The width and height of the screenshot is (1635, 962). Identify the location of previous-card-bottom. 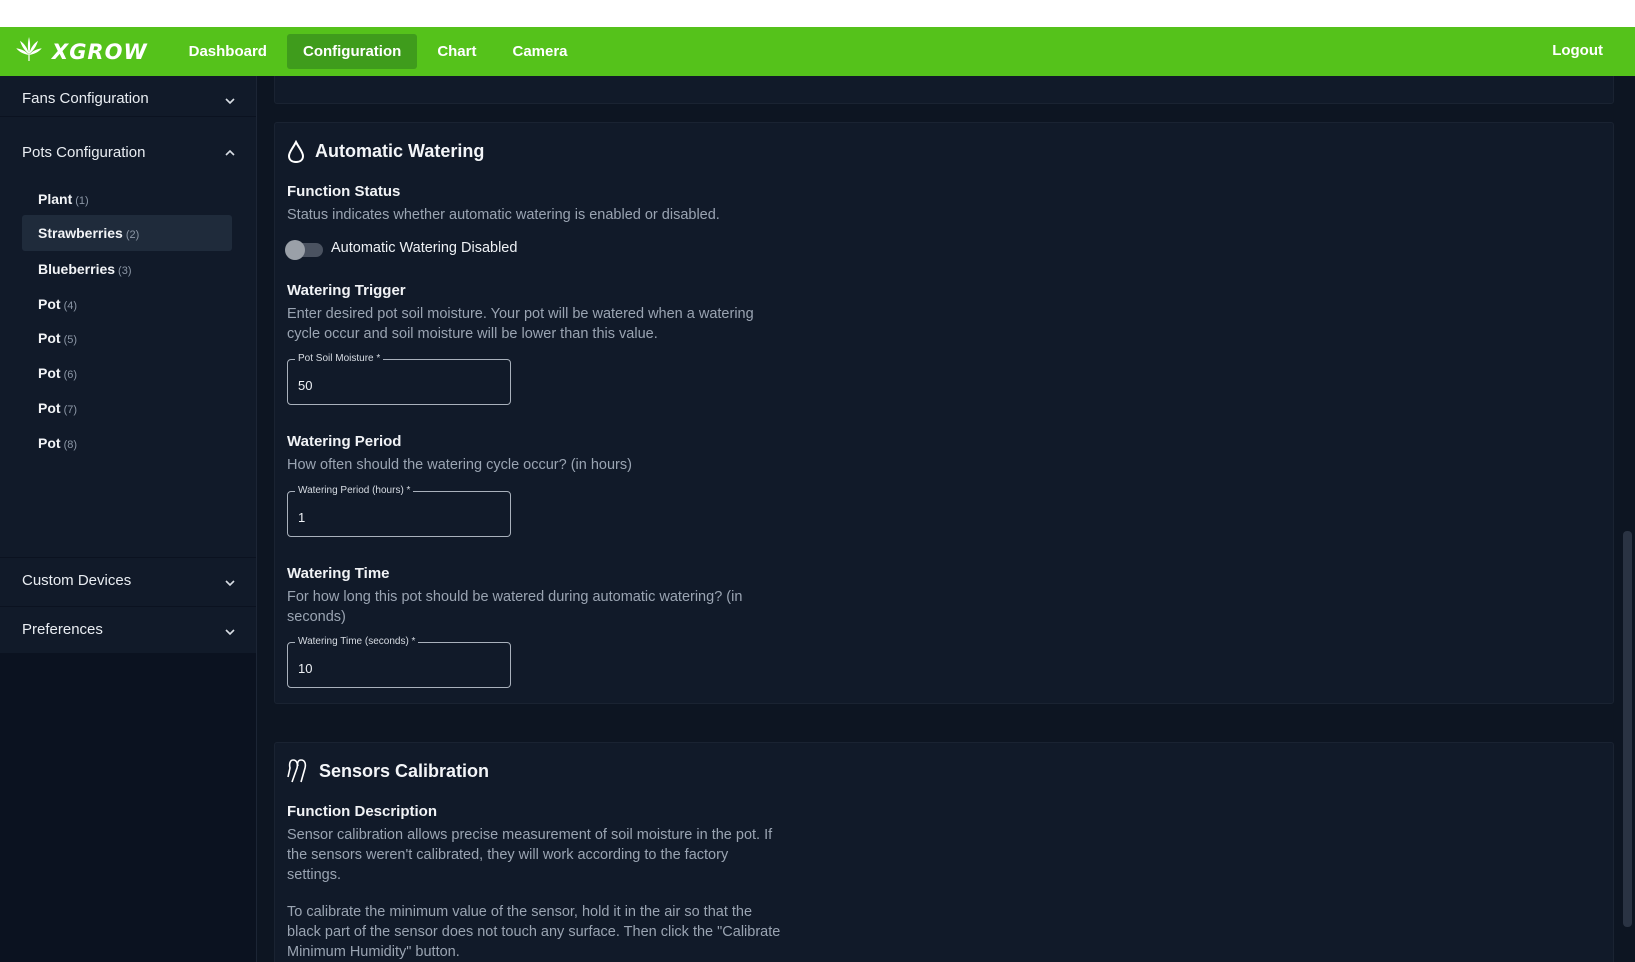
(944, 90).